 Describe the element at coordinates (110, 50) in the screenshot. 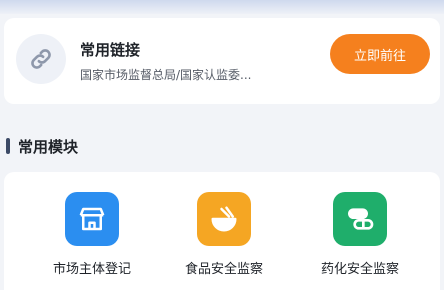

I see `common-links-title: 常用链接` at that location.